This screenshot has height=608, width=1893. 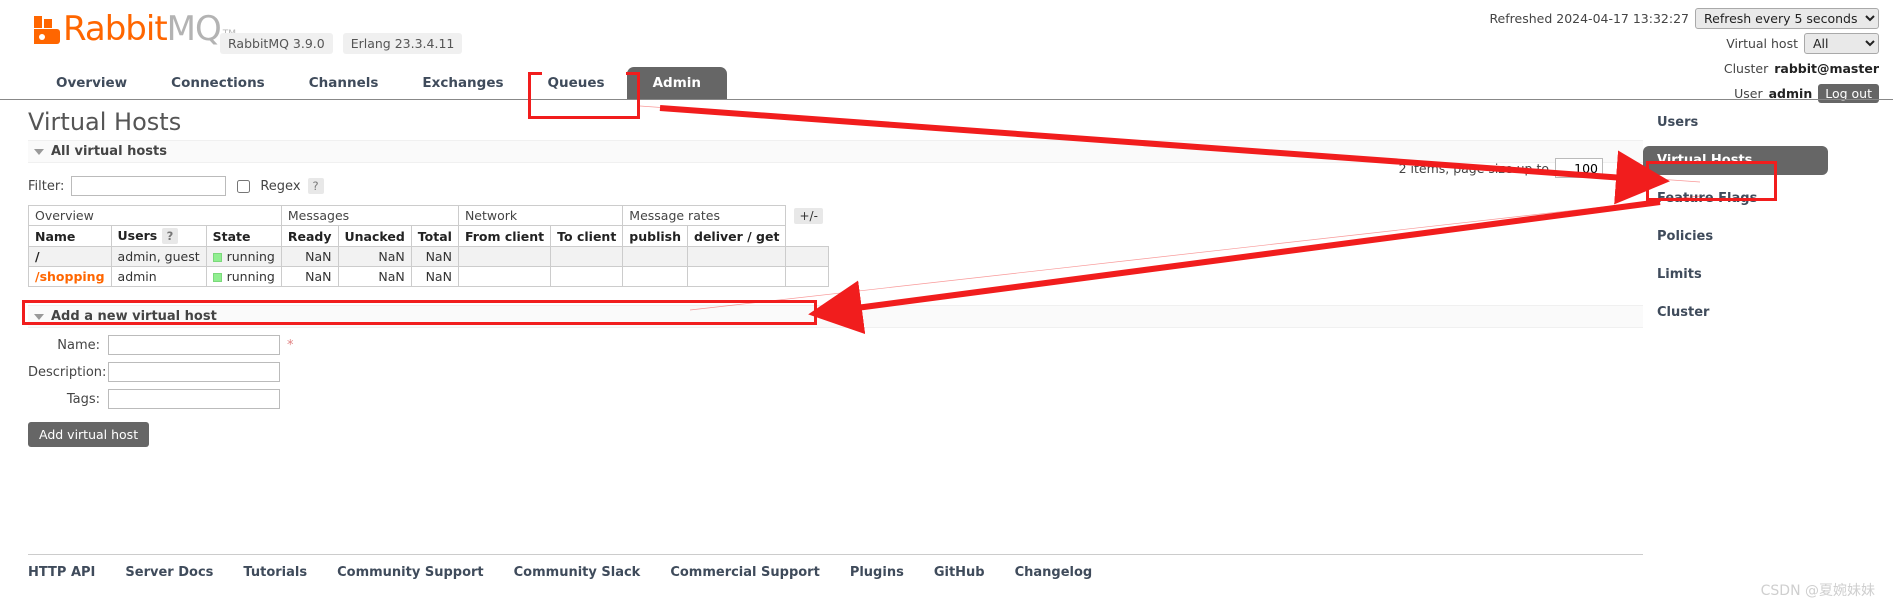 I want to click on plus-minus-icon: +/-, so click(x=808, y=215).